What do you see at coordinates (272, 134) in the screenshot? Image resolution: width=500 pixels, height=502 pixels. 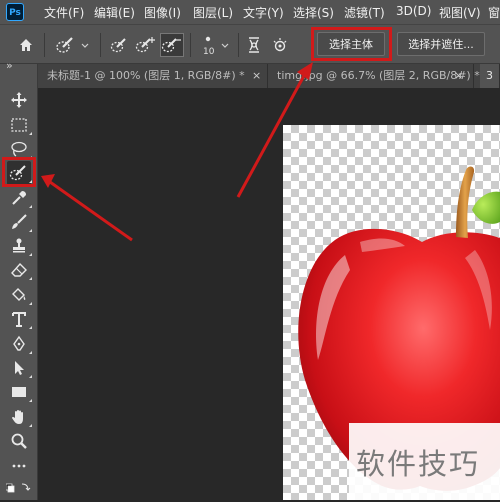 I see `arrow-to-select-subject` at bounding box center [272, 134].